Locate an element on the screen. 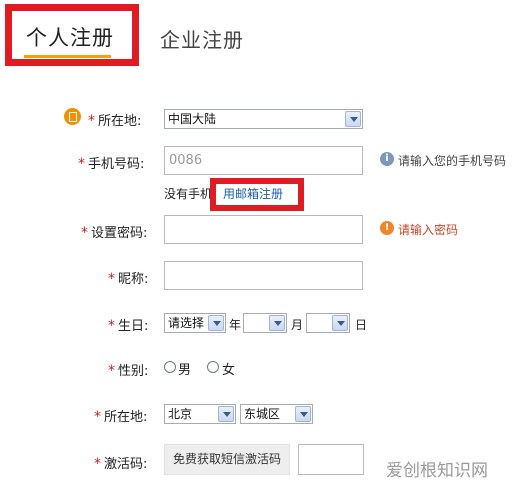 The image size is (518, 486). region-select: 中国大陆 is located at coordinates (263, 119).